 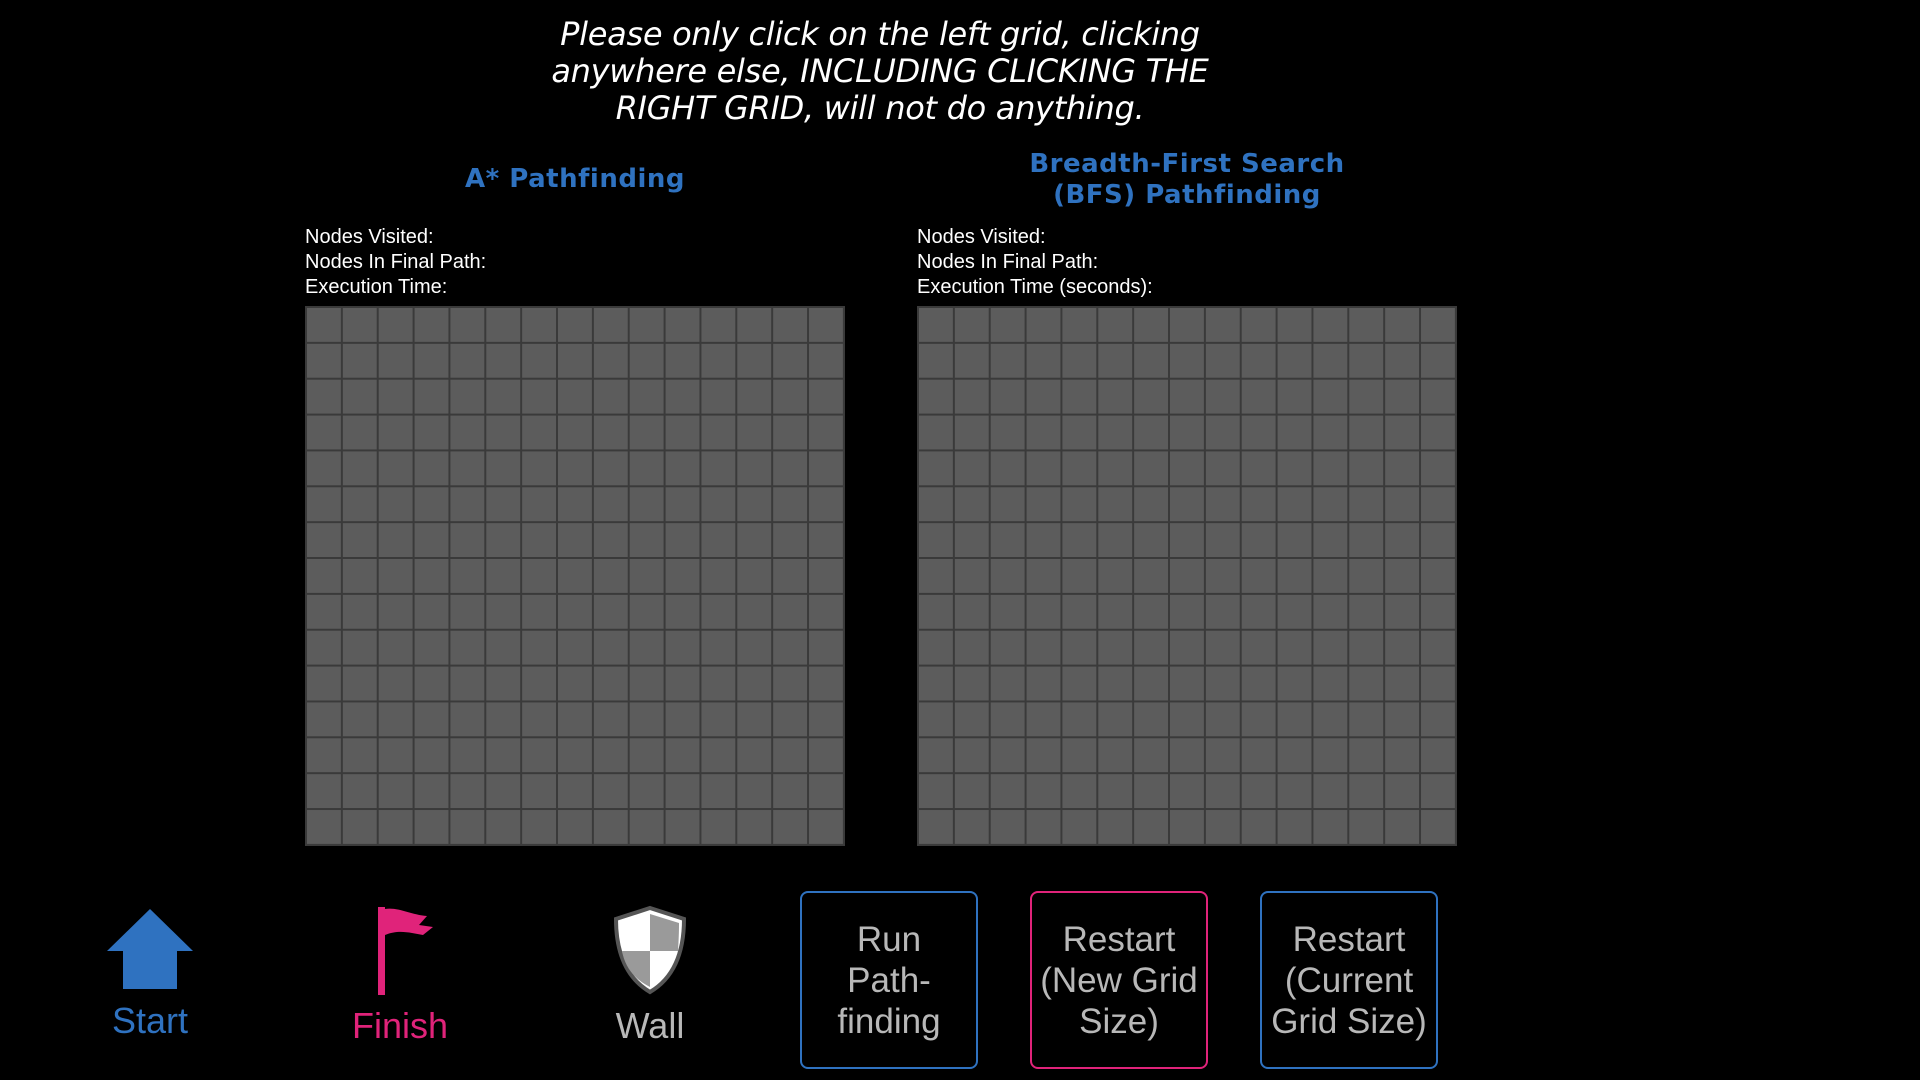 I want to click on bfs-grid, so click(x=1187, y=576).